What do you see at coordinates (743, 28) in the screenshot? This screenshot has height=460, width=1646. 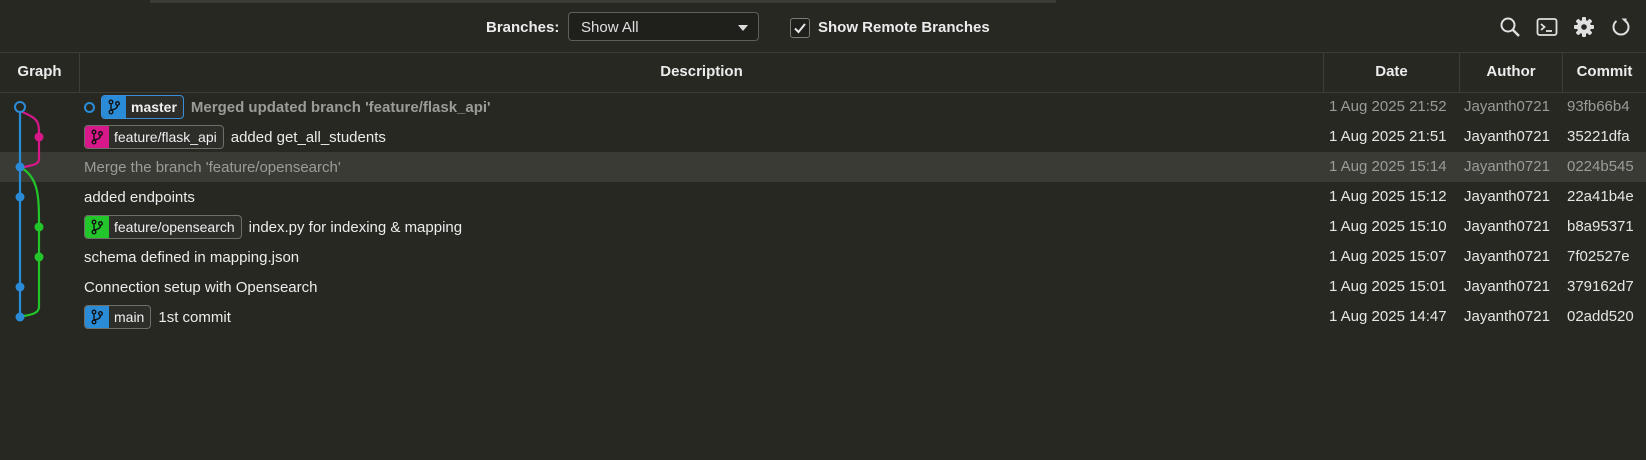 I see `chevron-down-icon` at bounding box center [743, 28].